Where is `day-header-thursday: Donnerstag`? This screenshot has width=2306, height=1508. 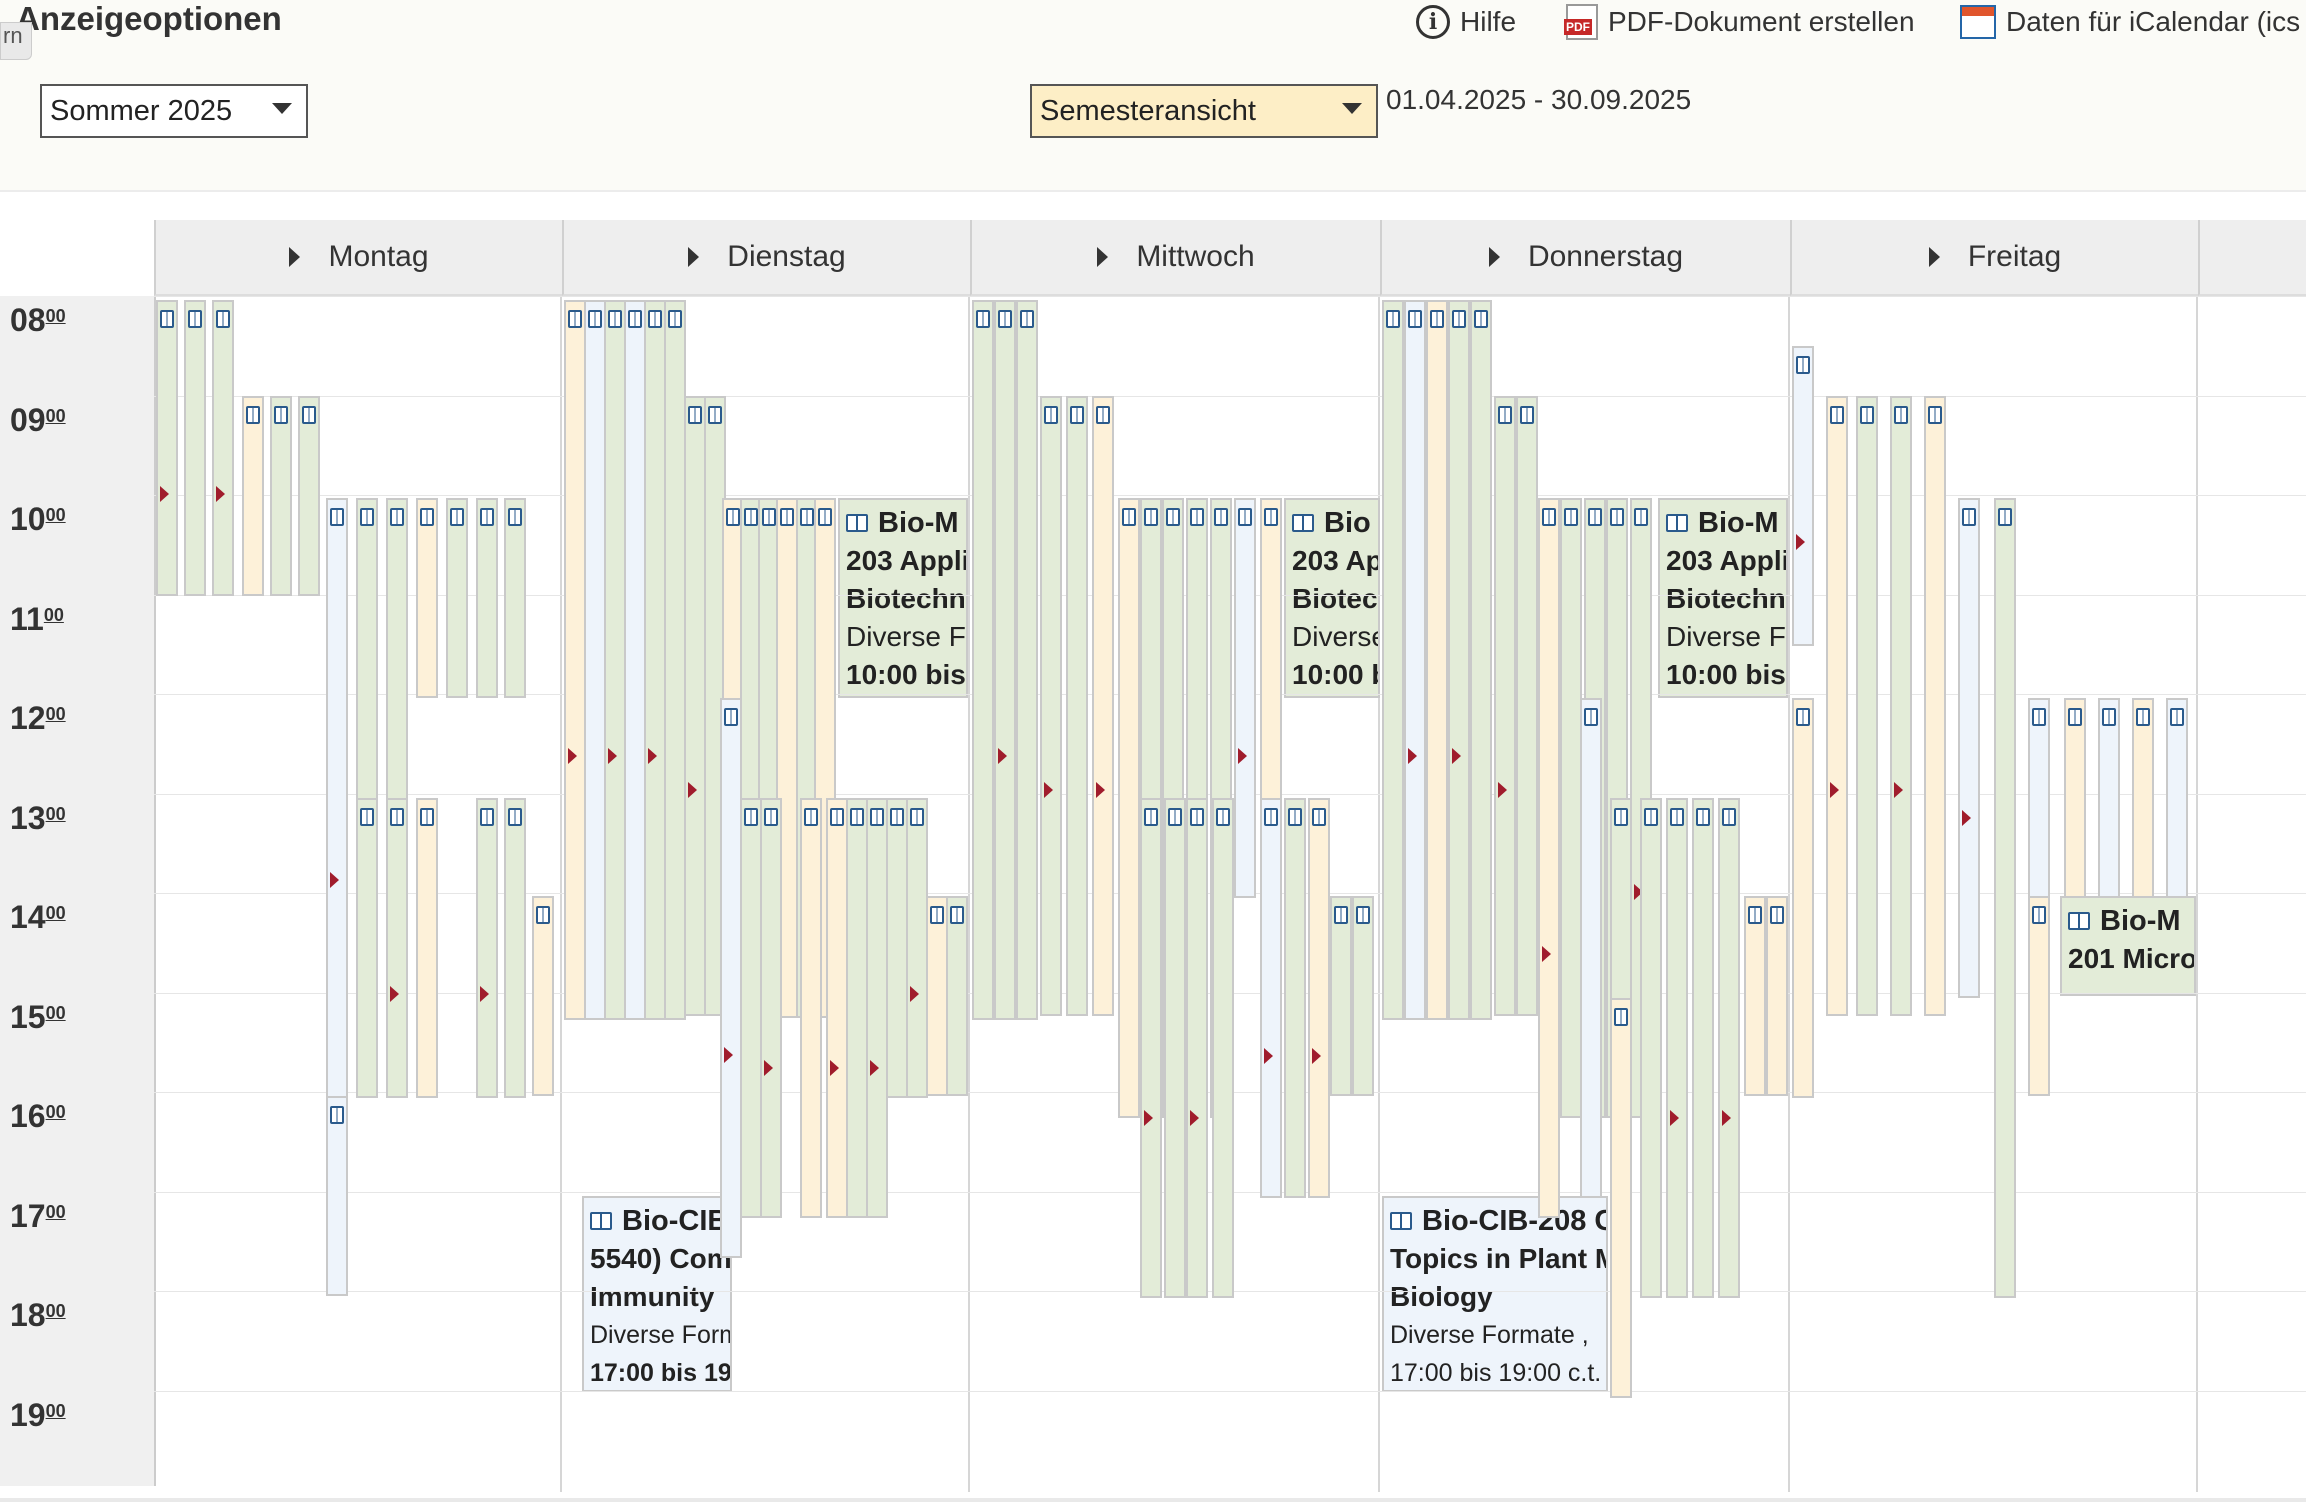
day-header-thursday: Donnerstag is located at coordinates (1585, 258).